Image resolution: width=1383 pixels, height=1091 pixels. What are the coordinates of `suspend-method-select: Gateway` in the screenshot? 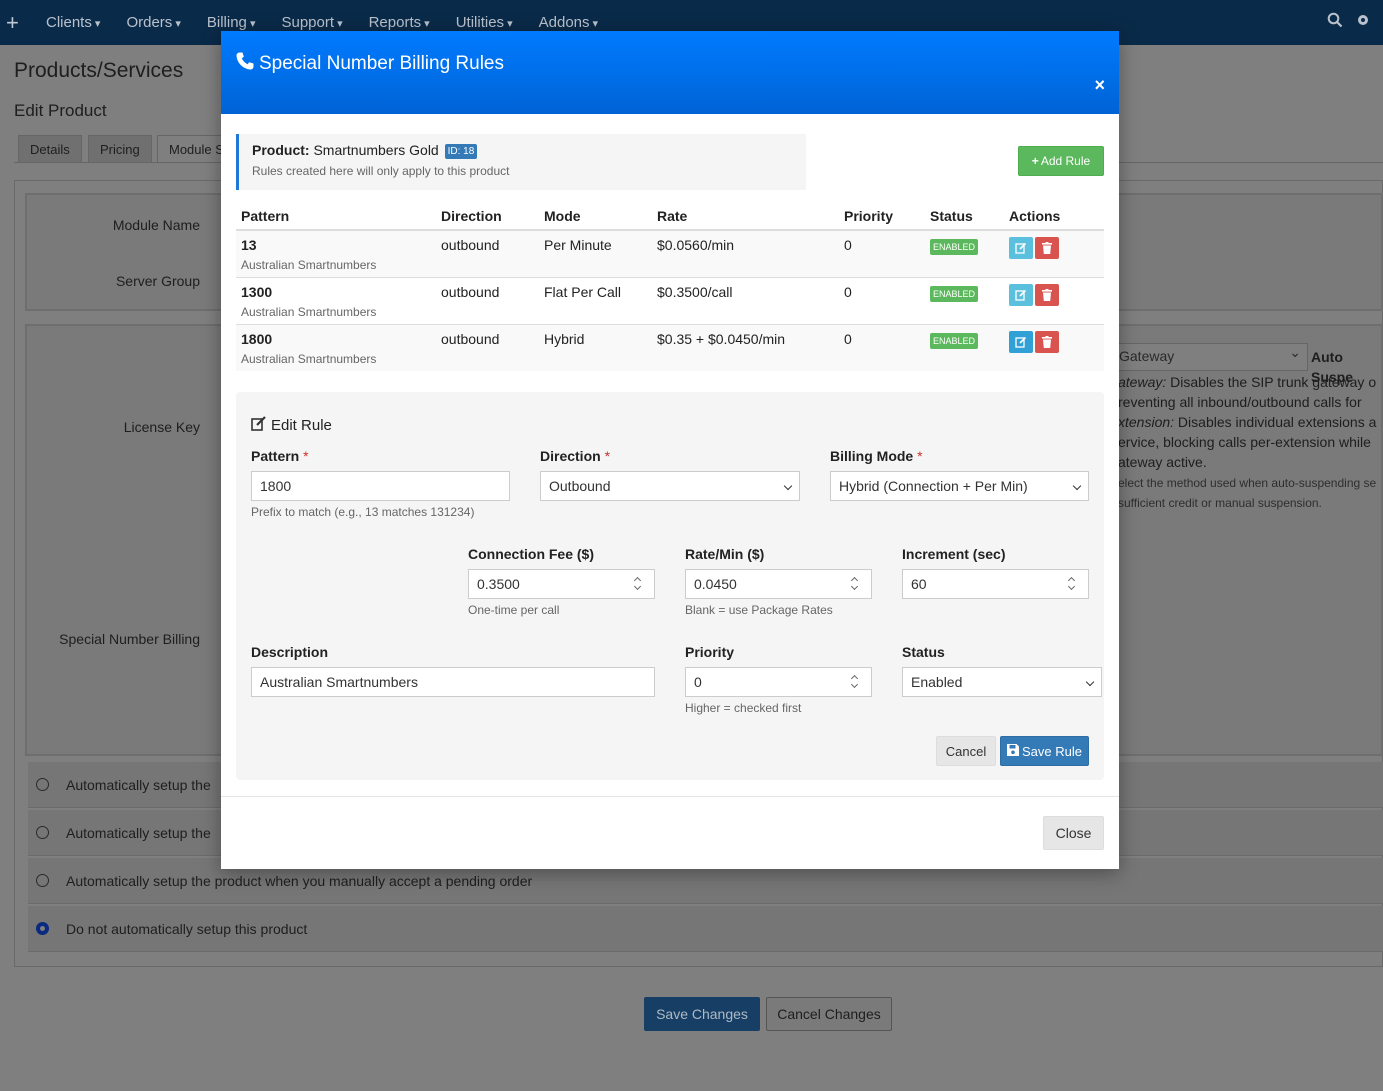 It's located at (1213, 357).